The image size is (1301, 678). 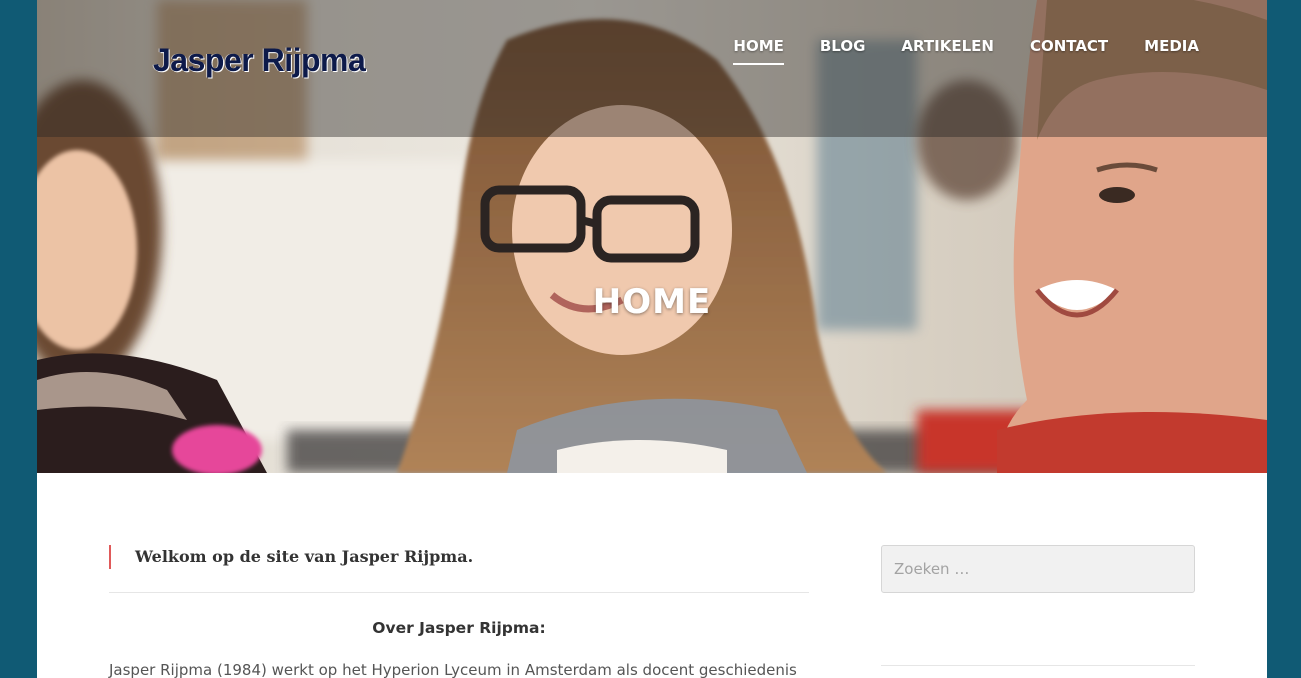 I want to click on nav-item-media: MEDIA, so click(x=1171, y=51).